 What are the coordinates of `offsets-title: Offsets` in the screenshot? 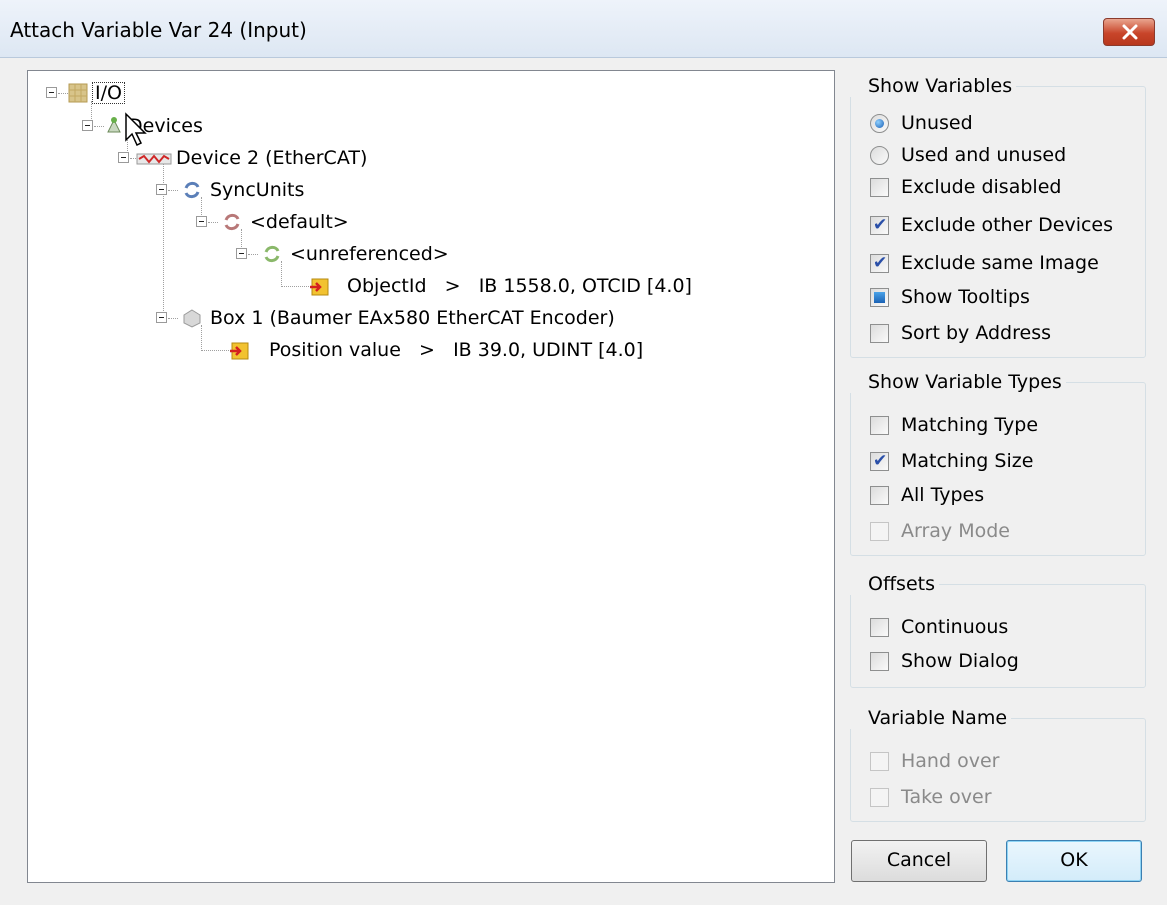 It's located at (894, 584).